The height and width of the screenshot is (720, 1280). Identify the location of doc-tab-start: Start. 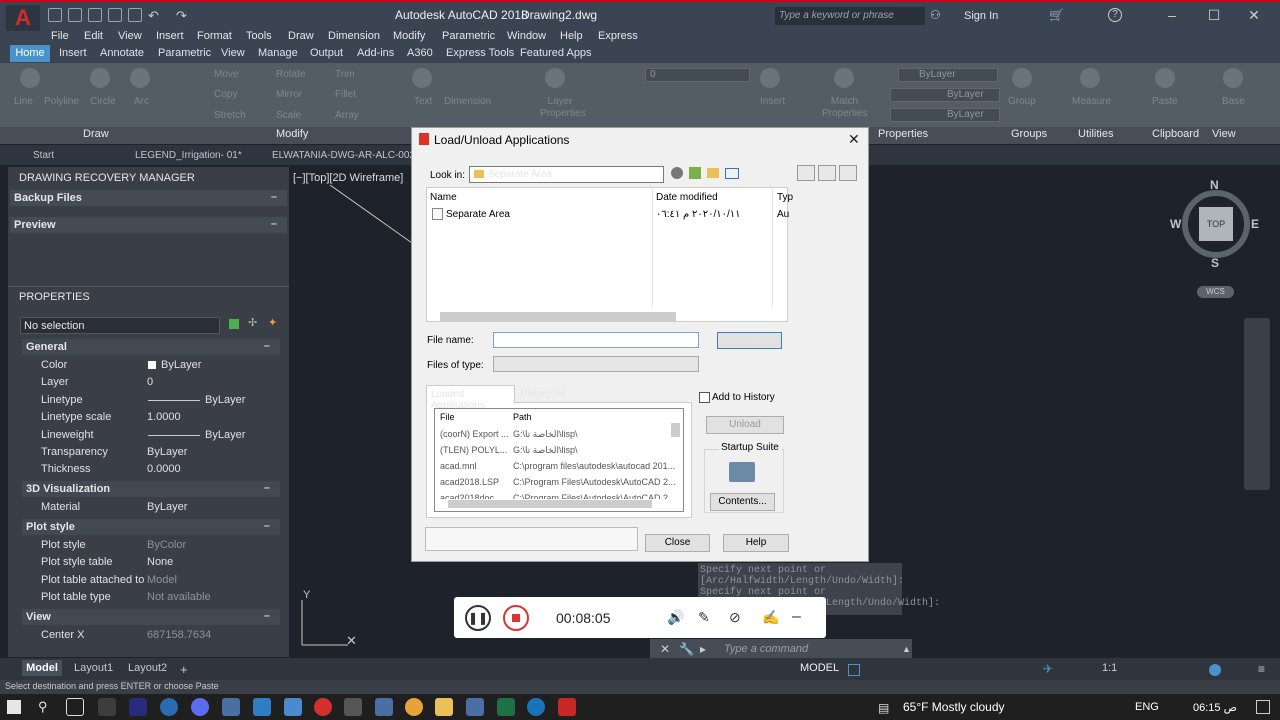
(43, 155).